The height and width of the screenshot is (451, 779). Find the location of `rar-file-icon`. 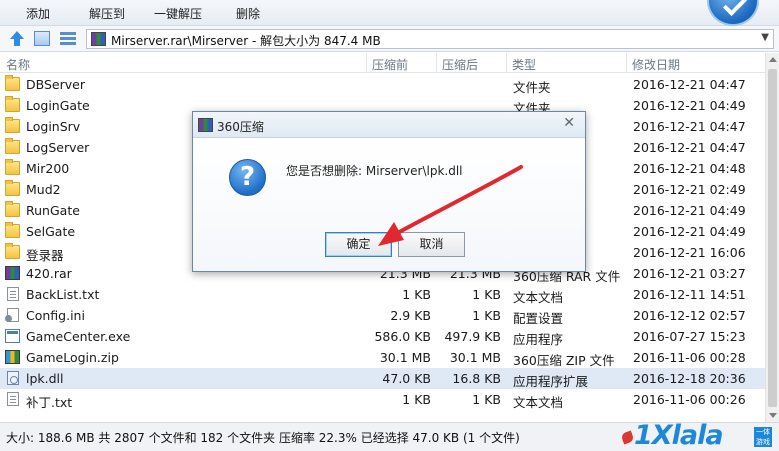

rar-file-icon is located at coordinates (12, 273).